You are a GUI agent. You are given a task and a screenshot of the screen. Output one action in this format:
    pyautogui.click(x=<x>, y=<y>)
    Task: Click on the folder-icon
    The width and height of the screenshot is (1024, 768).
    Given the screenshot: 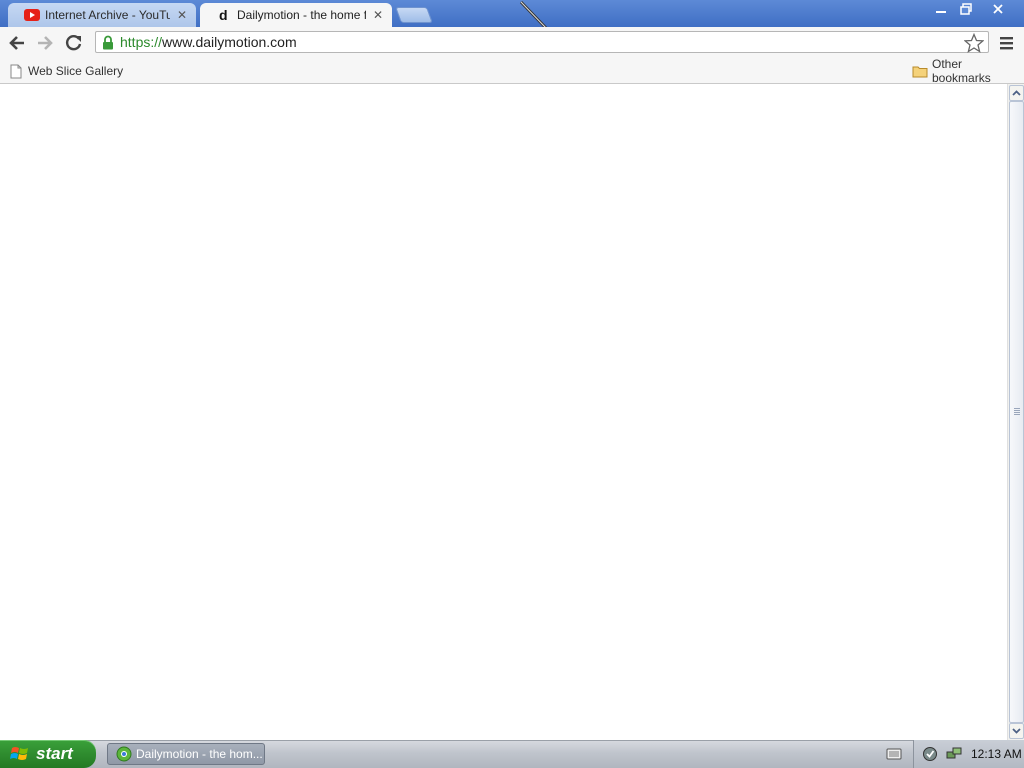 What is the action you would take?
    pyautogui.click(x=920, y=71)
    